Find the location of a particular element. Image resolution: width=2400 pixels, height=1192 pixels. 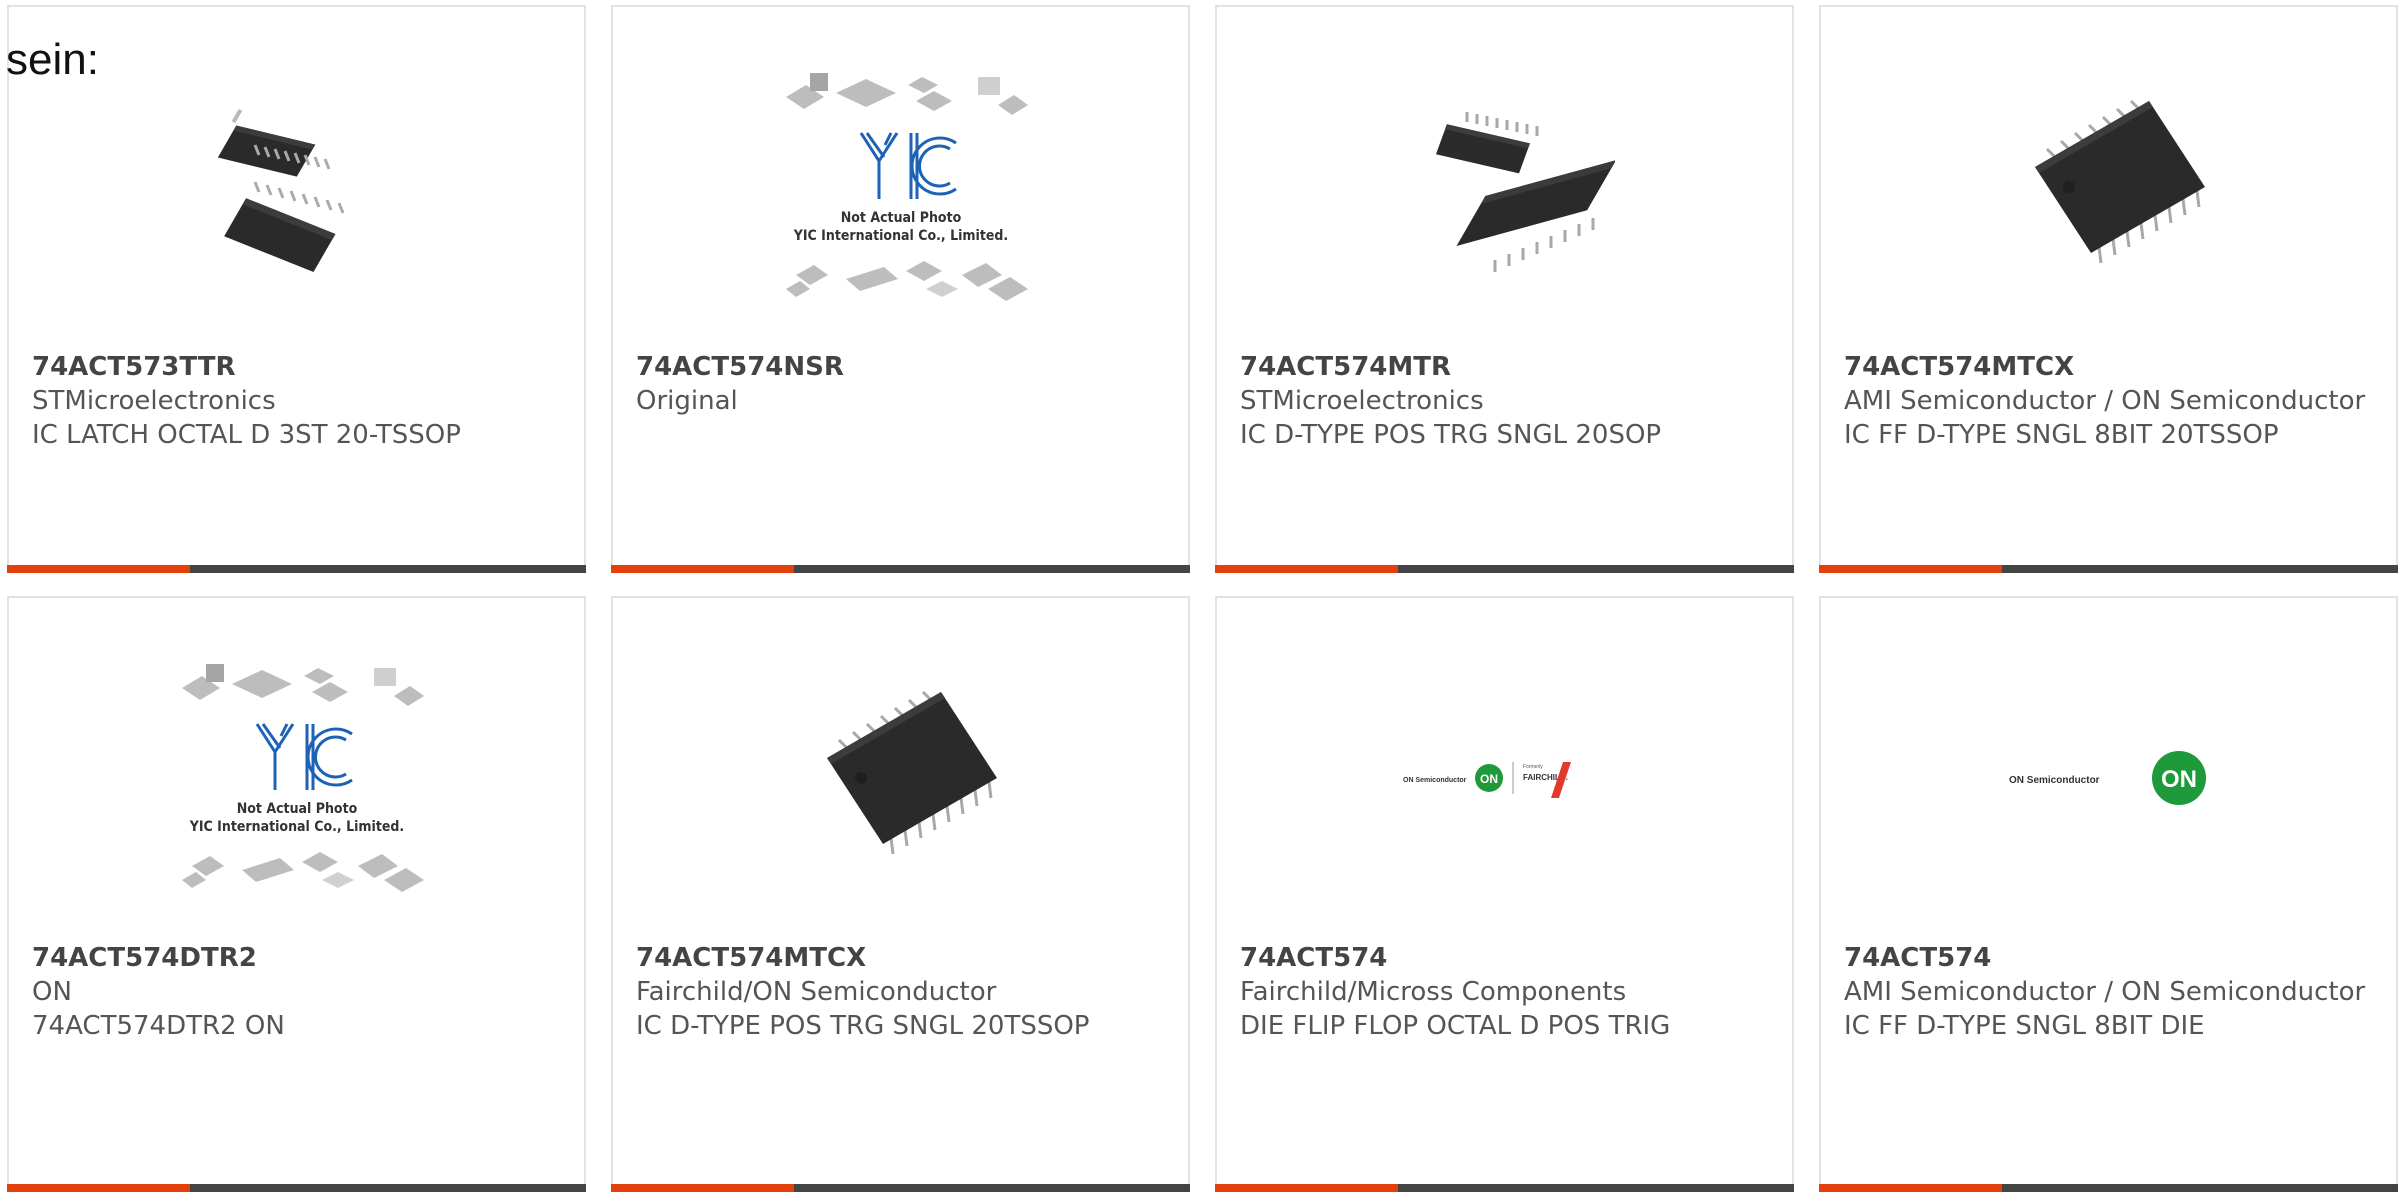

part-number: 74ACT573TTR is located at coordinates (299, 367).